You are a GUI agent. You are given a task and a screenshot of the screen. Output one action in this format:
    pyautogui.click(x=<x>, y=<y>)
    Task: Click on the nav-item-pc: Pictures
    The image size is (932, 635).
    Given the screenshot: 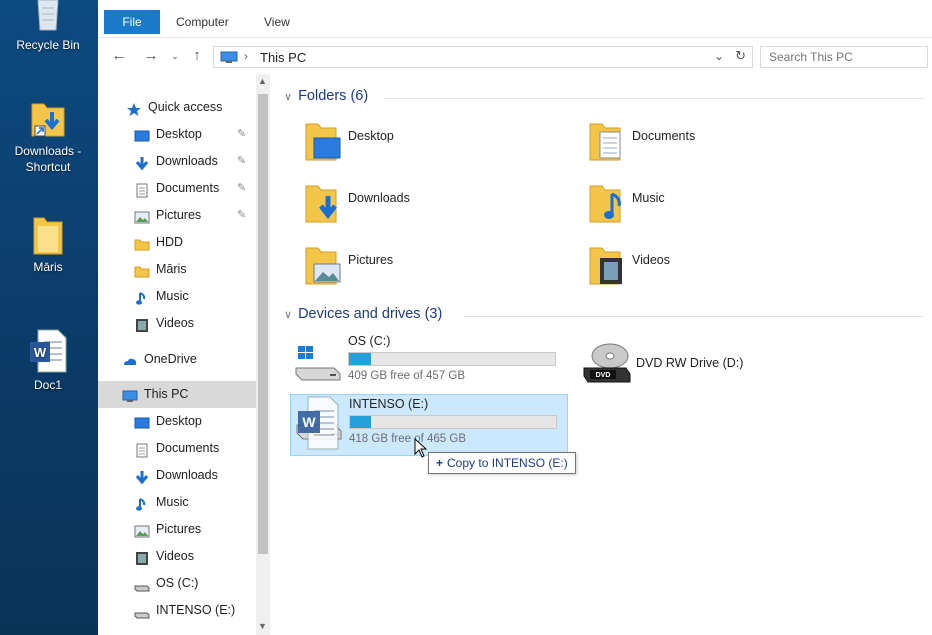 What is the action you would take?
    pyautogui.click(x=177, y=529)
    